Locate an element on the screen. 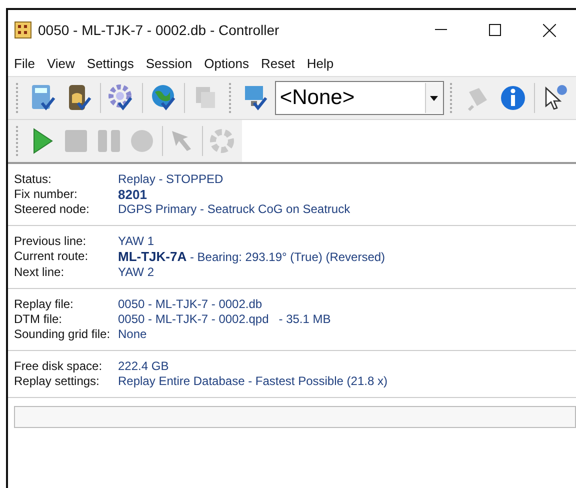  minimize-icon is located at coordinates (441, 30).